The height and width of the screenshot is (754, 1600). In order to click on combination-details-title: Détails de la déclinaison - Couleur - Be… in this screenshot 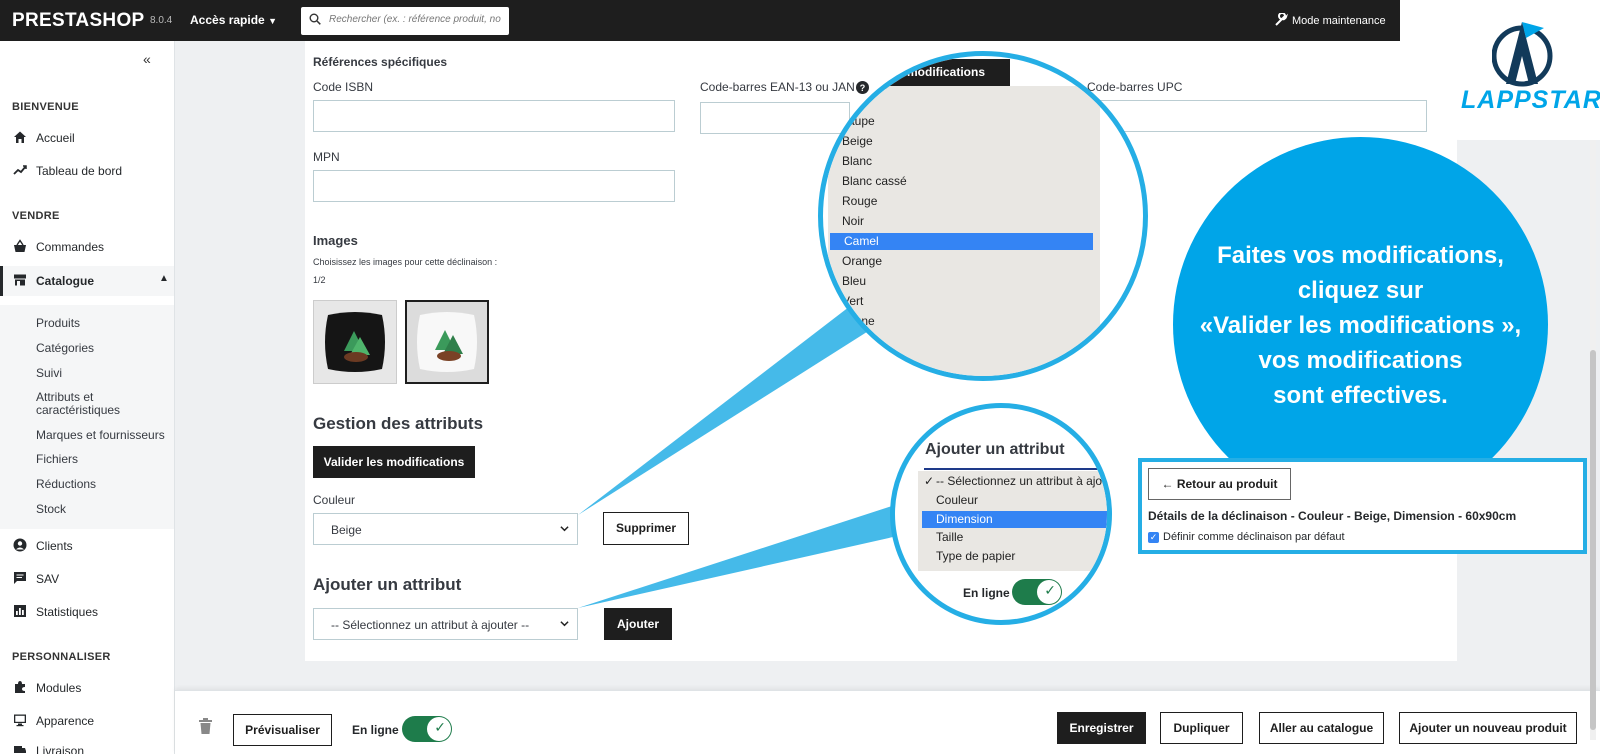, I will do `click(1332, 516)`.